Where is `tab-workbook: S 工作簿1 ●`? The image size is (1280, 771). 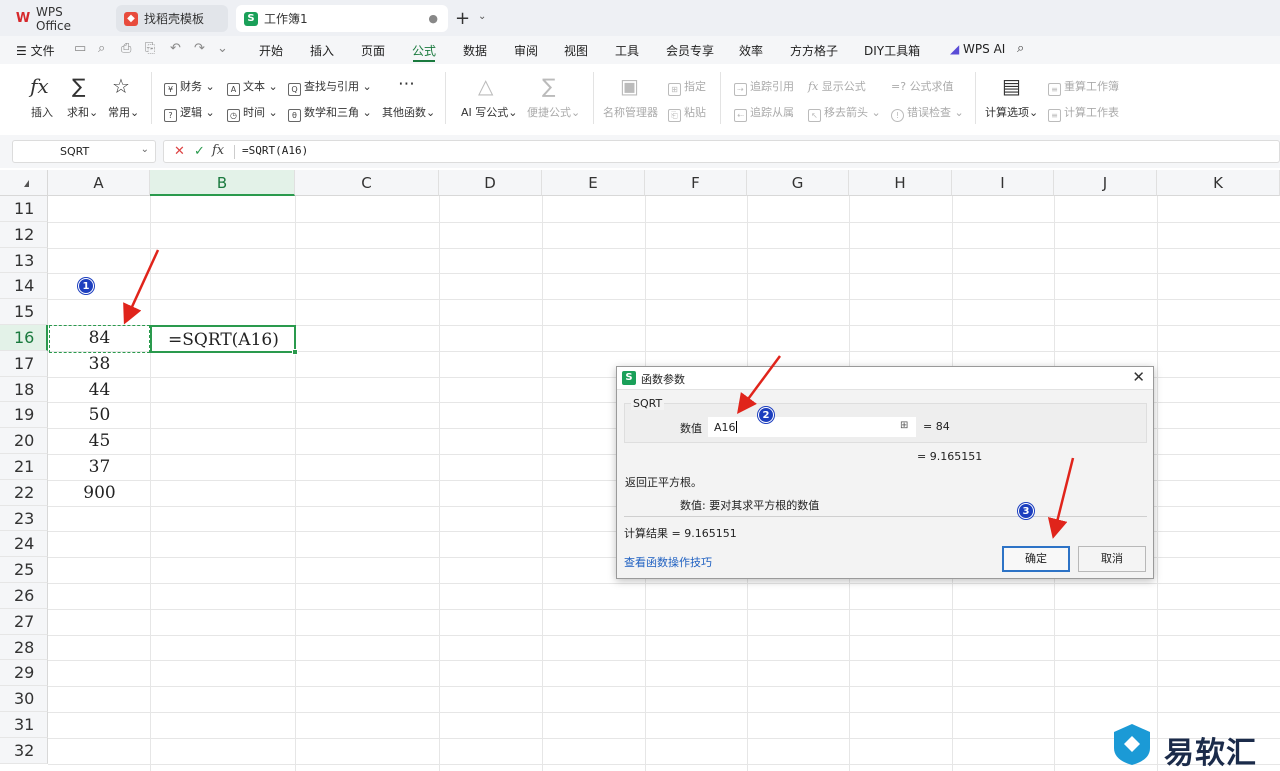
tab-workbook: S 工作簿1 ● is located at coordinates (342, 18).